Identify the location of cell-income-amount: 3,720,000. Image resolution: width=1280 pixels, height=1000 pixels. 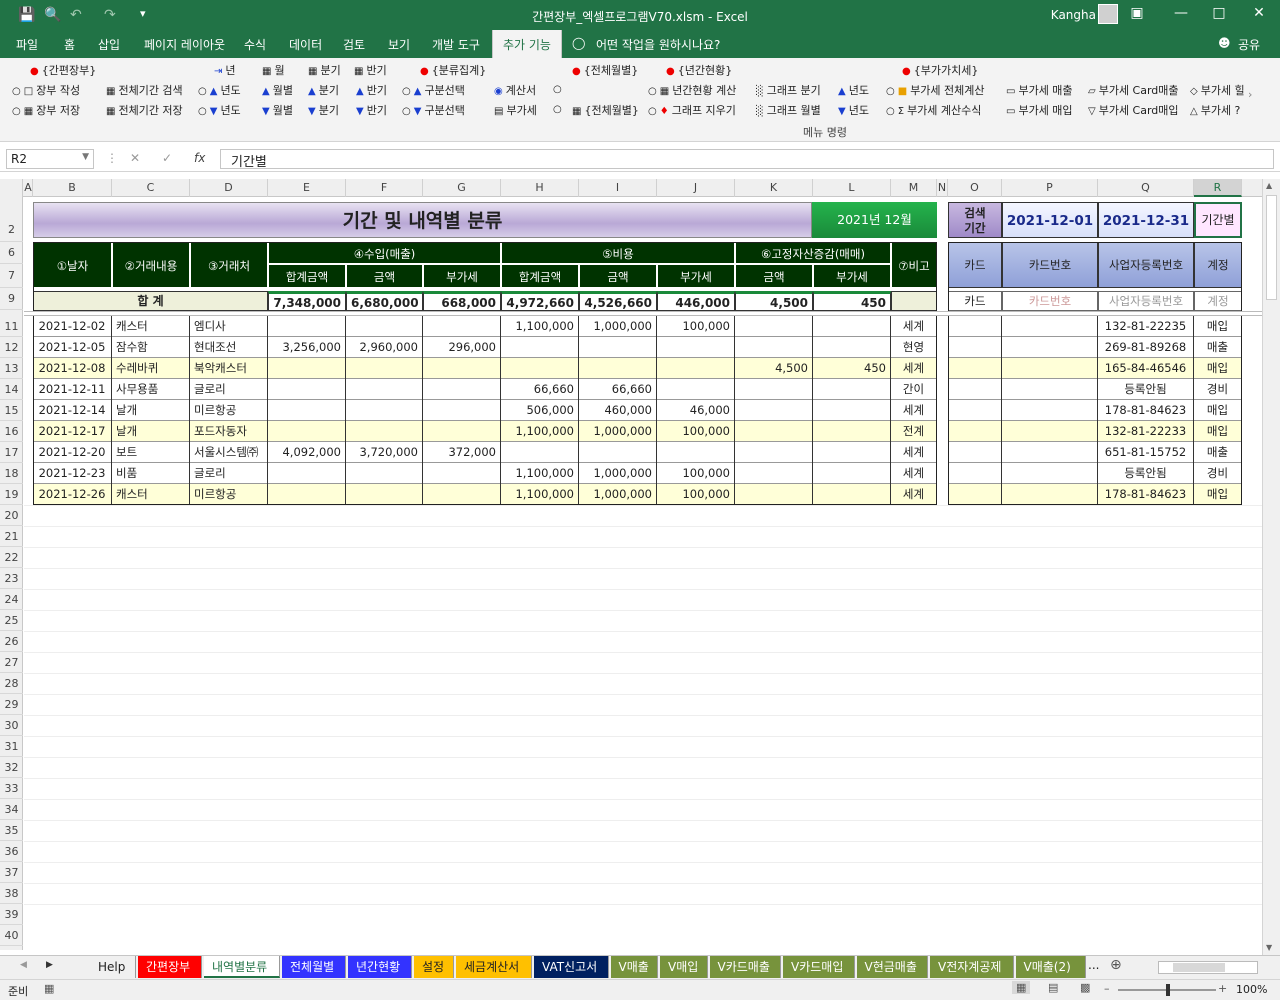
(384, 452).